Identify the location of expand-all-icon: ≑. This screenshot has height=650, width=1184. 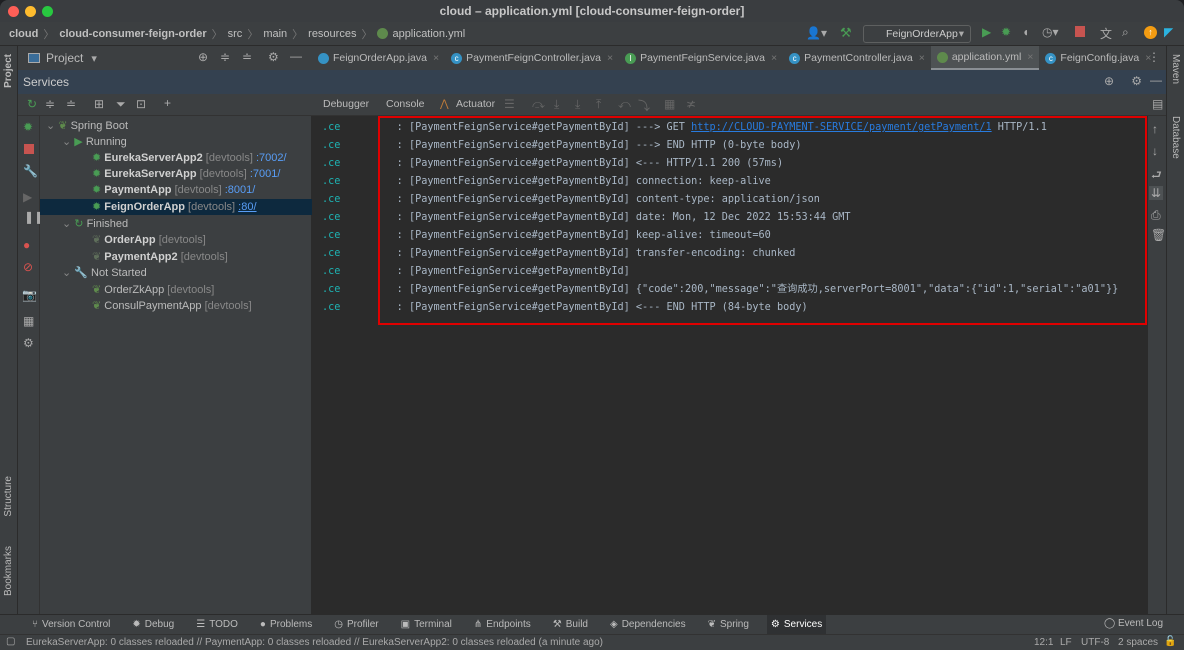
(50, 104).